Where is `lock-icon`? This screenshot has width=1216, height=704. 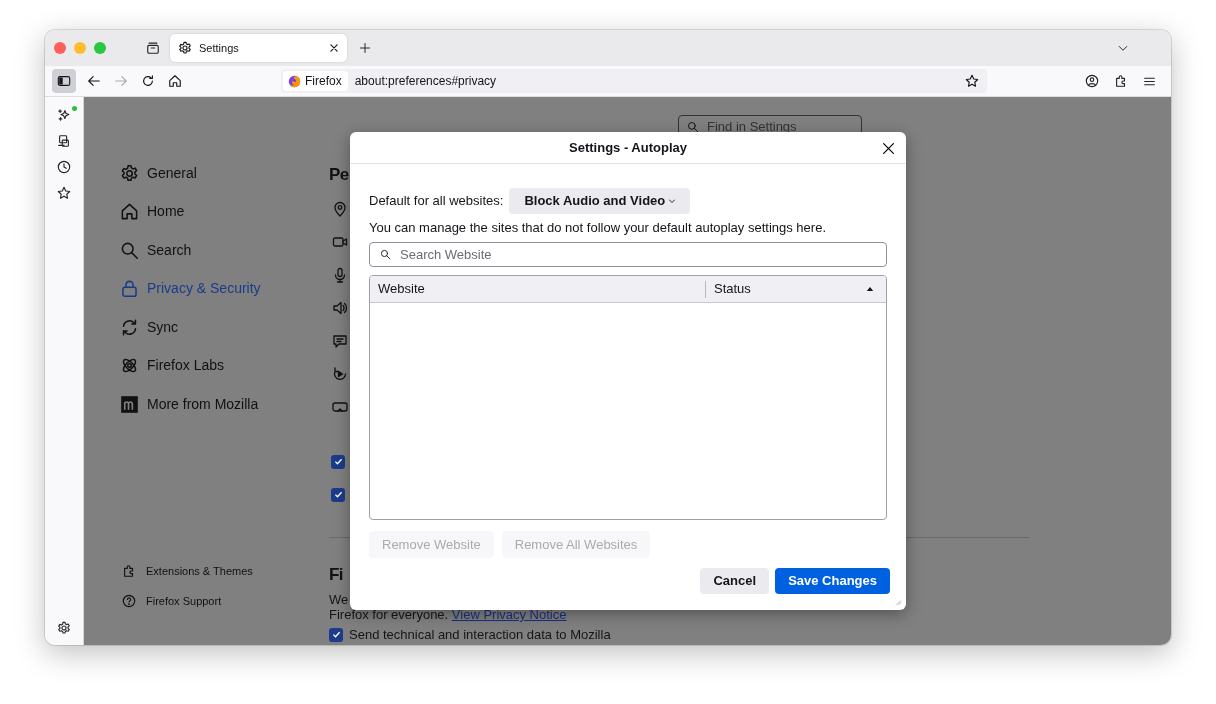 lock-icon is located at coordinates (129, 289).